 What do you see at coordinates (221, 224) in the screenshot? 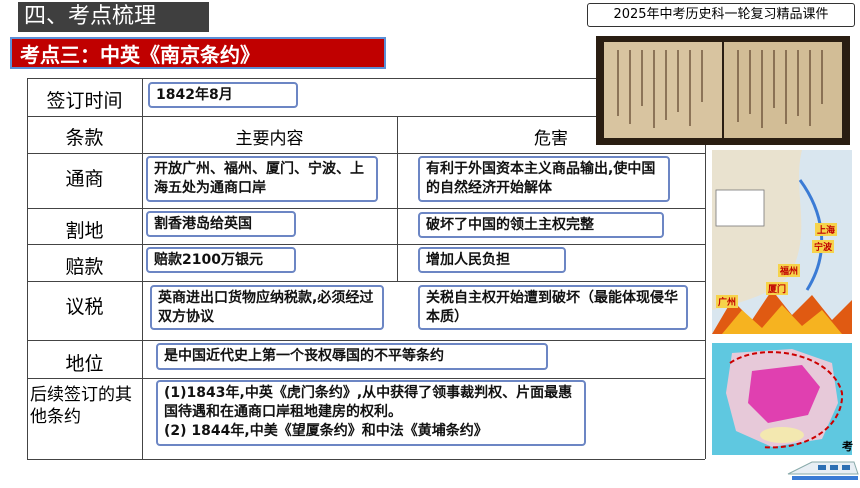
I see `content-cession: 割香港岛给英国` at bounding box center [221, 224].